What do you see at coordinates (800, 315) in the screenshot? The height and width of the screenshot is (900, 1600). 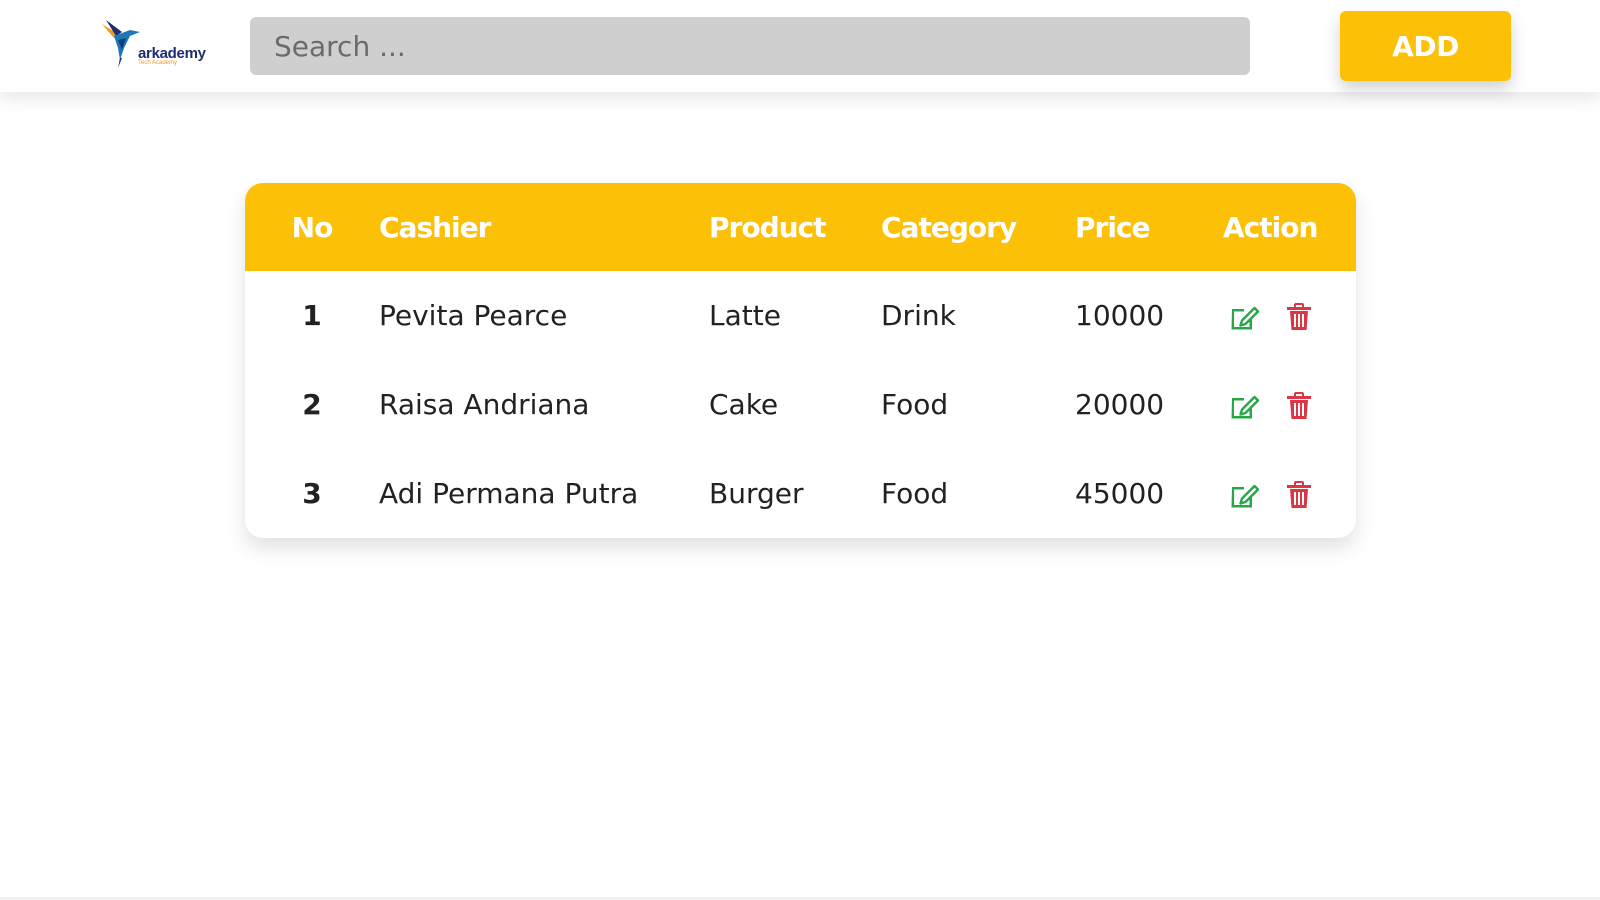 I see `table-row: 1 Pevita Pearce Latte Drink 10000` at bounding box center [800, 315].